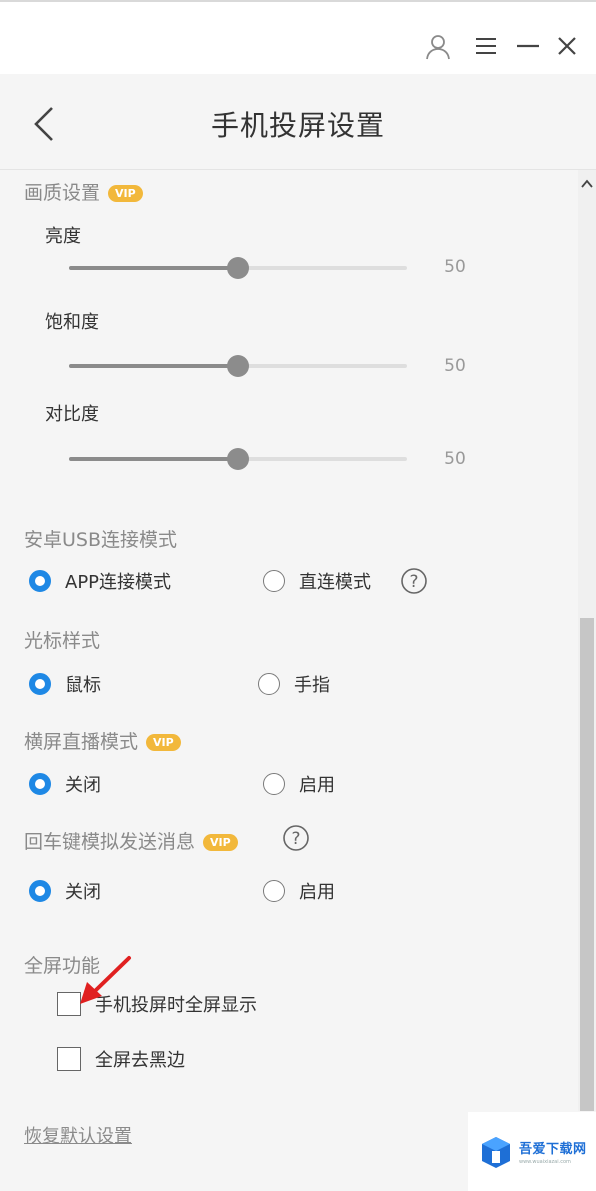 The width and height of the screenshot is (596, 1191). What do you see at coordinates (140, 1060) in the screenshot?
I see `checkbox-label: 全屏去黑边` at bounding box center [140, 1060].